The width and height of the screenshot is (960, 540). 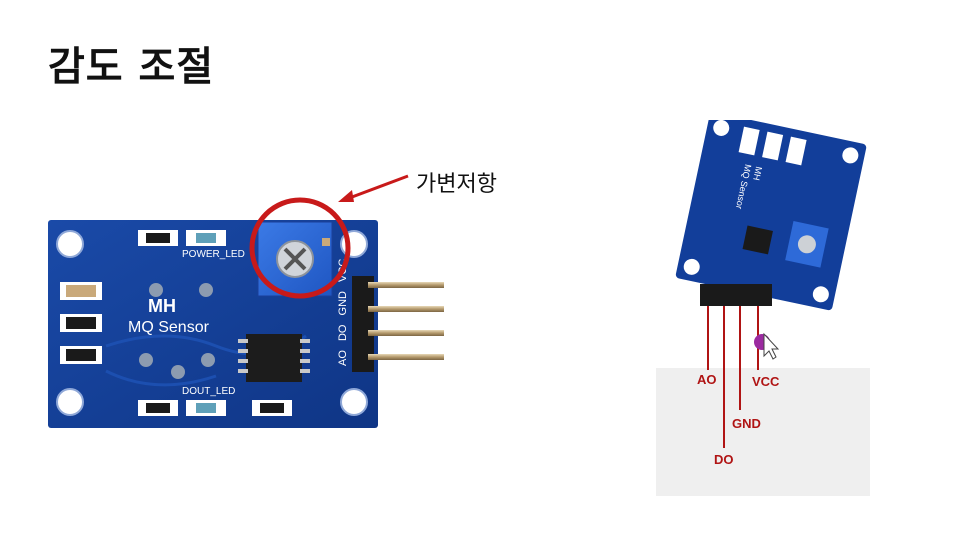 I want to click on slide-title: 감도 조절, so click(x=131, y=67).